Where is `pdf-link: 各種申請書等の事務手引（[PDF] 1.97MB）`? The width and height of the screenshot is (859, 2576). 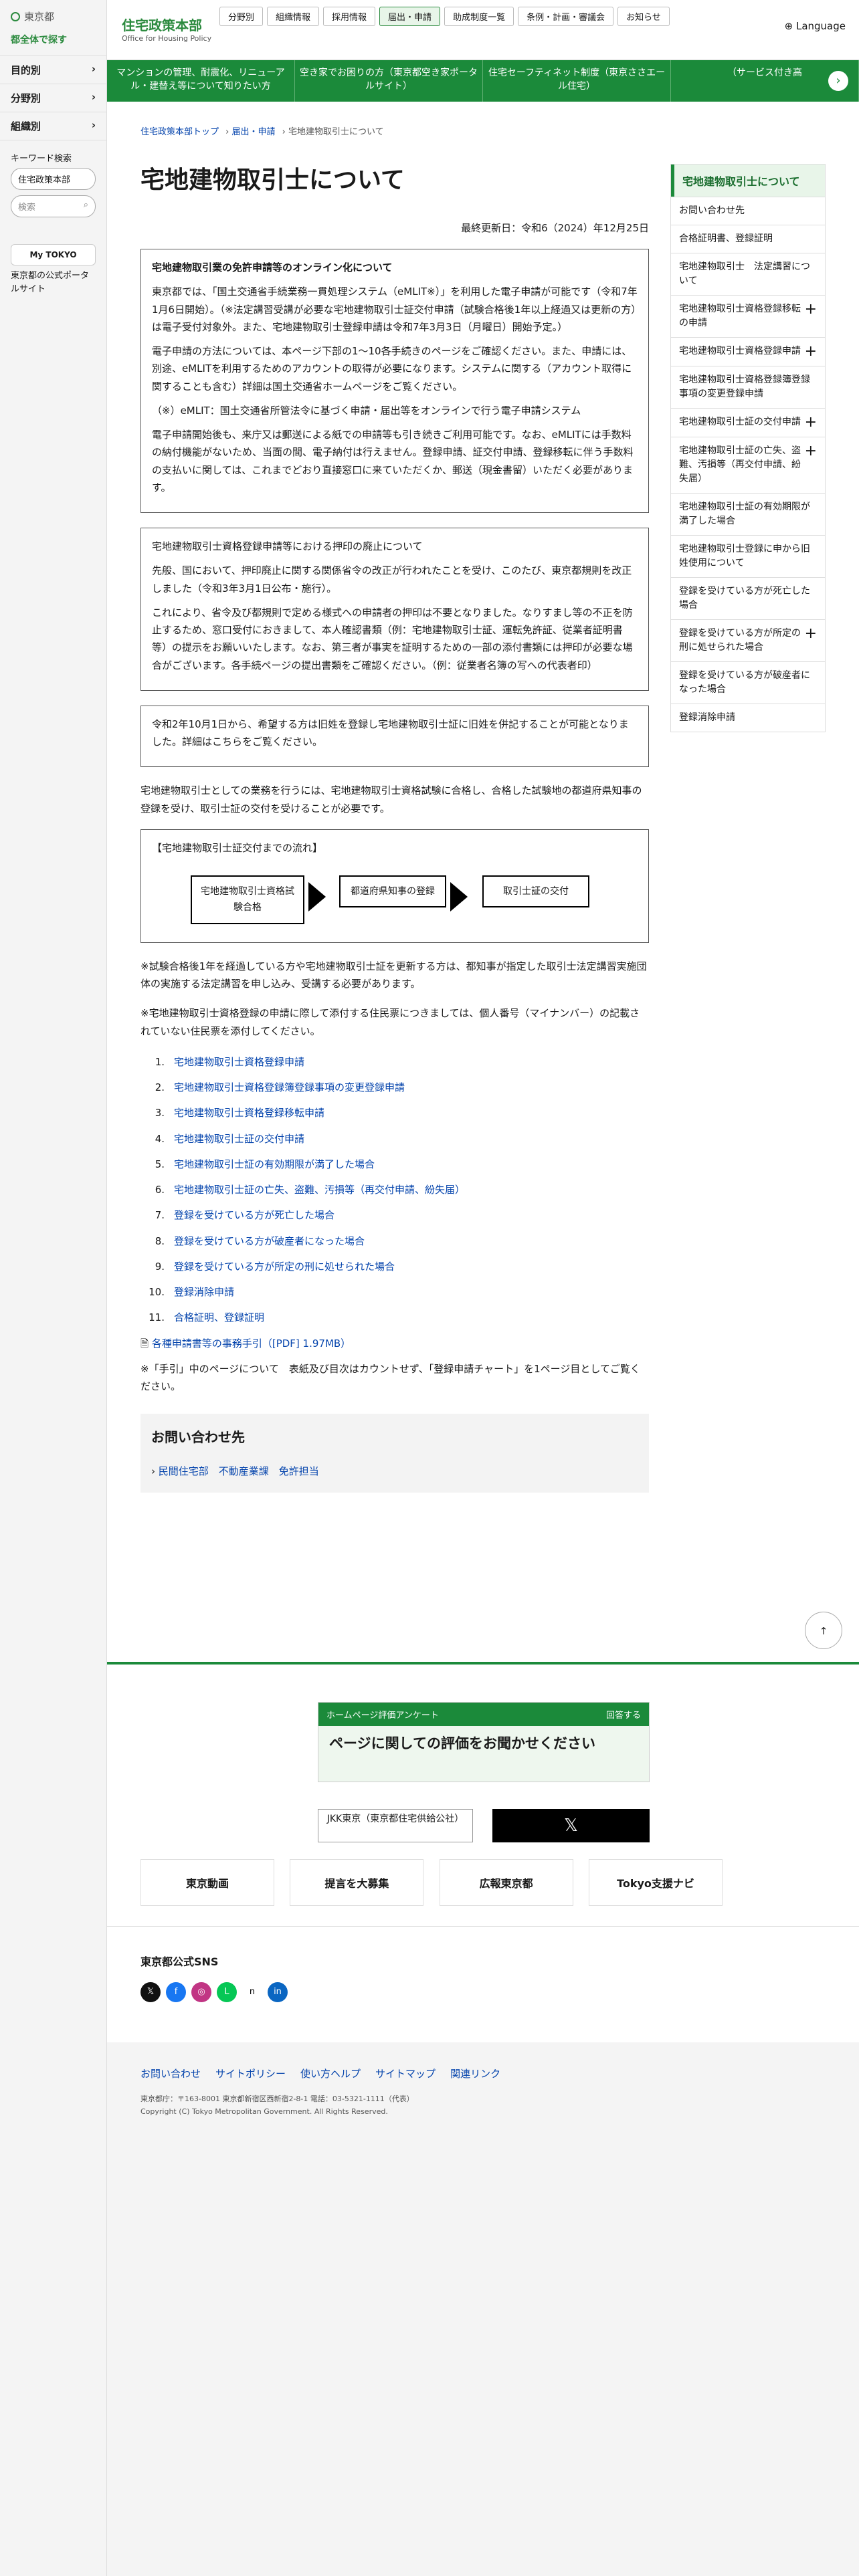
pdf-link: 各種申請書等の事務手引（[PDF] 1.97MB） is located at coordinates (251, 1343).